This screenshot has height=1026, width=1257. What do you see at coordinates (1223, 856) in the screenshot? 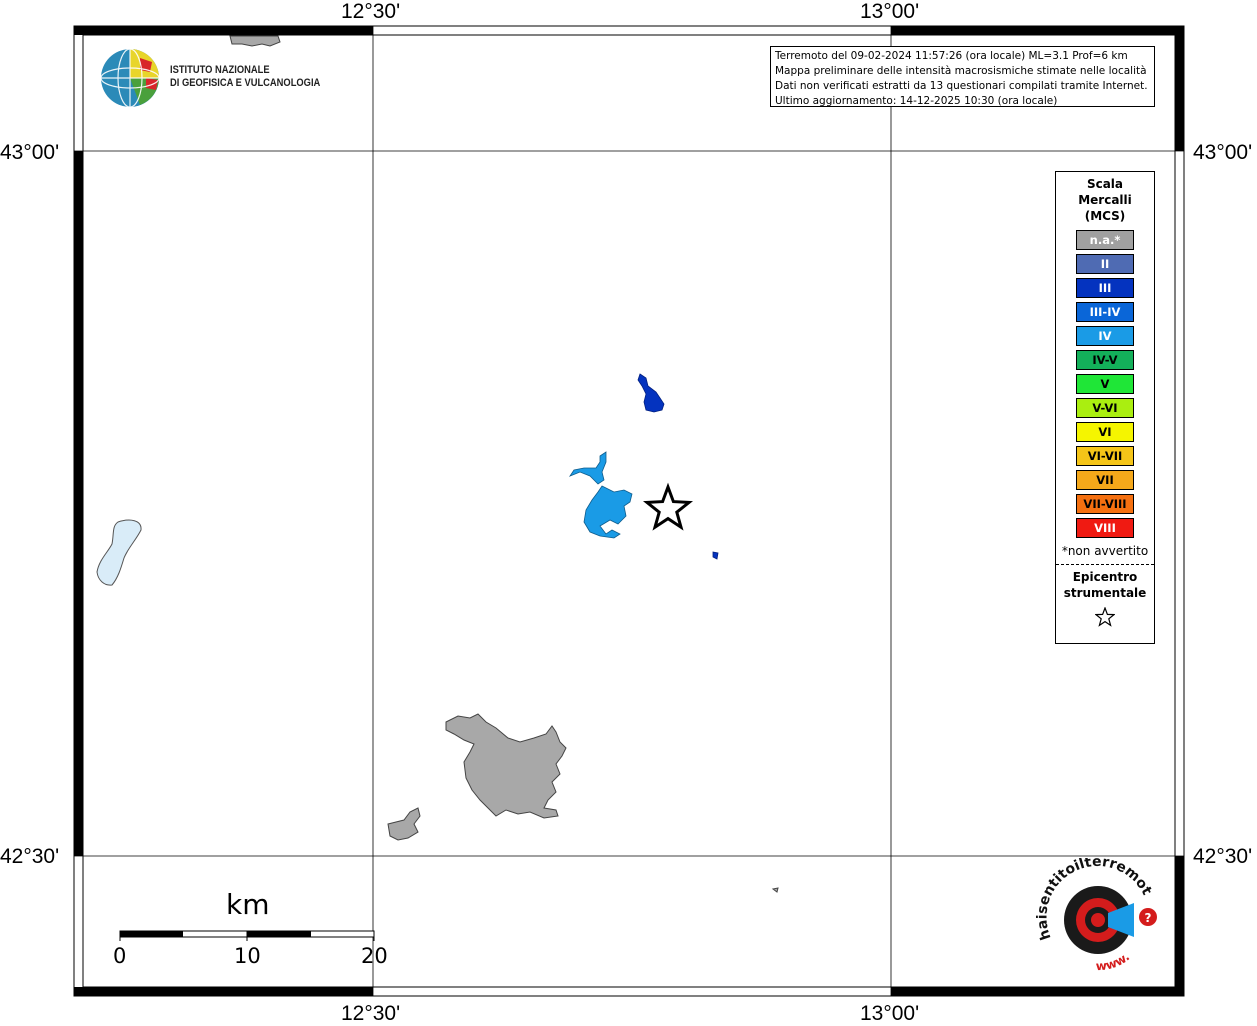
I see `lat-label-right-2: 42°30'` at bounding box center [1223, 856].